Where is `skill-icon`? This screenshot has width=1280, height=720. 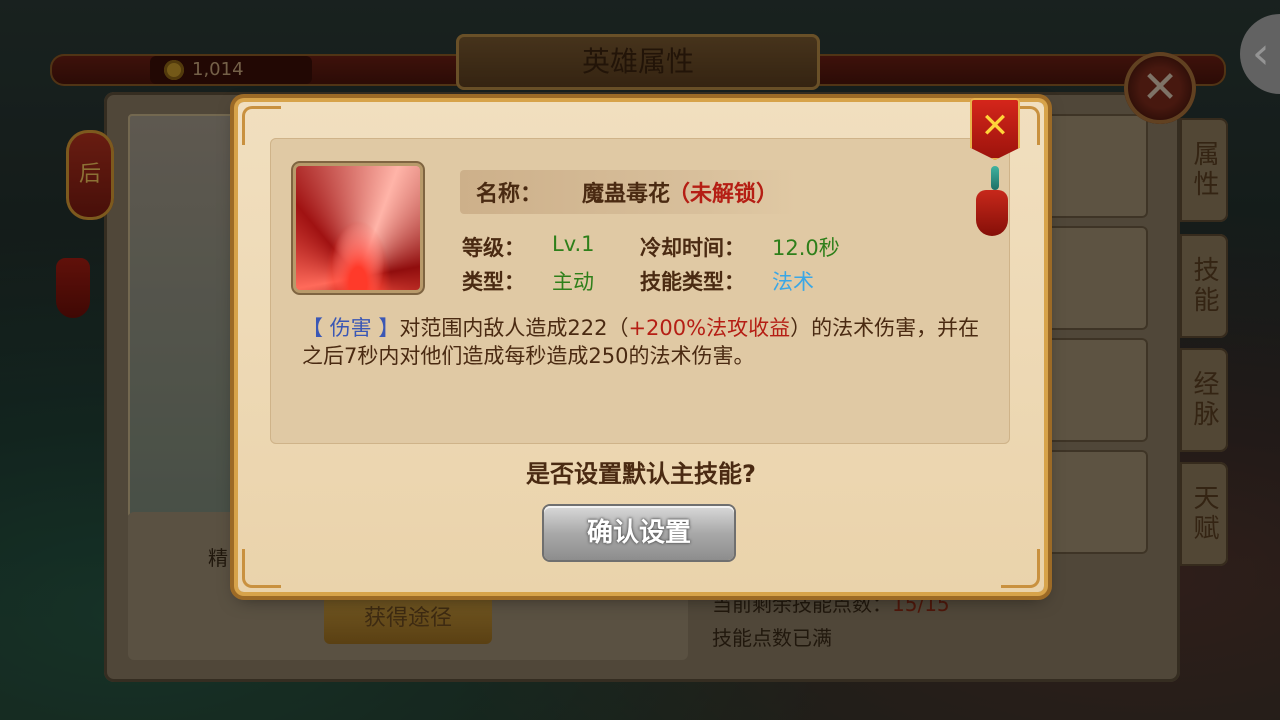 skill-icon is located at coordinates (358, 228).